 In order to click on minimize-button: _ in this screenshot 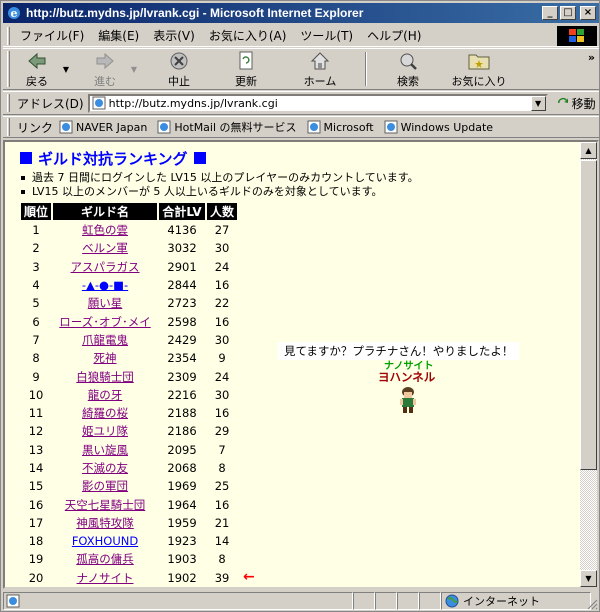, I will do `click(550, 13)`.